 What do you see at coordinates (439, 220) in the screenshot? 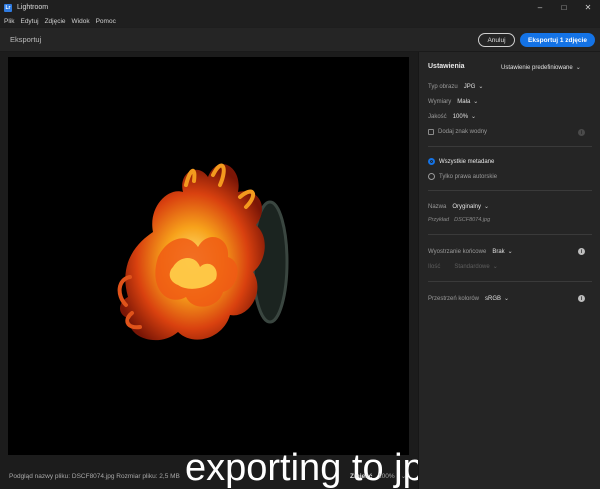
I see `example-label: Przykład` at bounding box center [439, 220].